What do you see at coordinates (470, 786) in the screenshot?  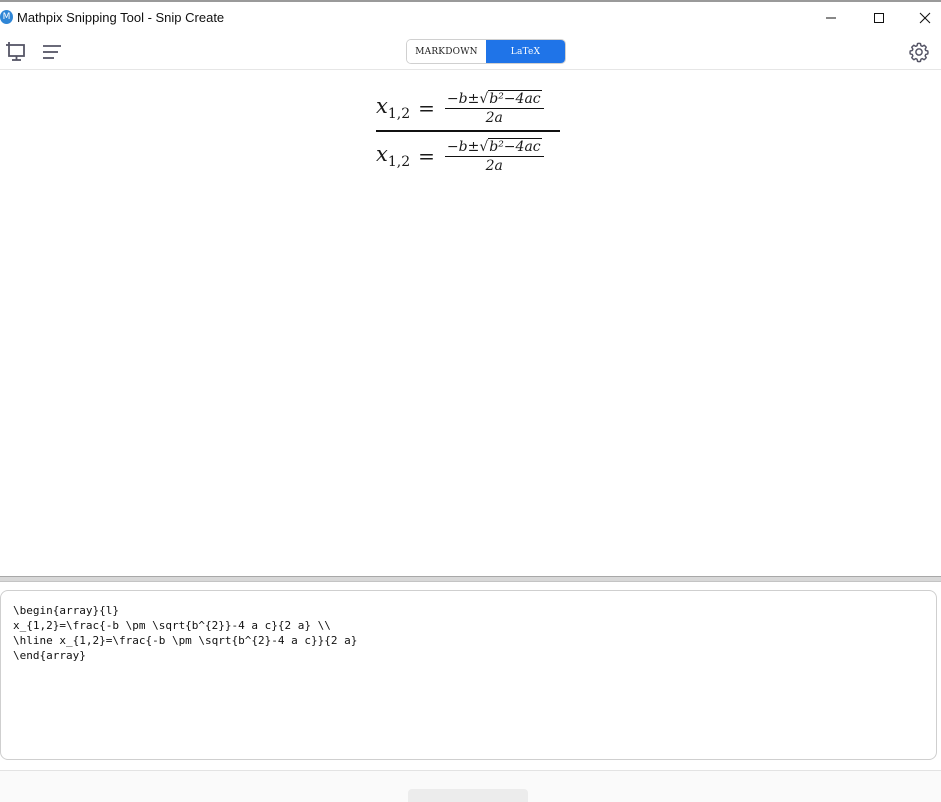 I see `bottom-bar` at bounding box center [470, 786].